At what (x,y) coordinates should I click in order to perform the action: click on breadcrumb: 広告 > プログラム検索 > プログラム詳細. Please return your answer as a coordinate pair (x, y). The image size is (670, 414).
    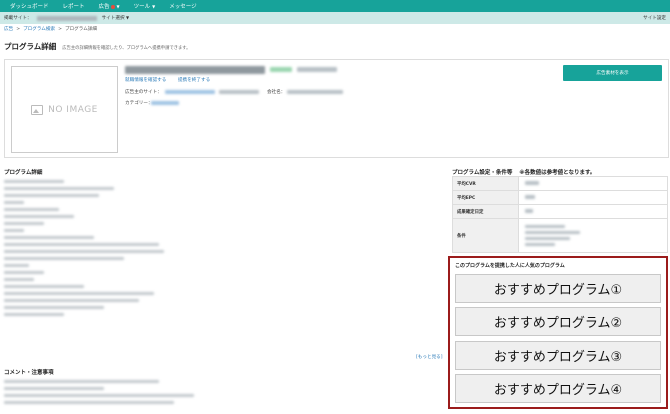
    Looking at the image, I should click on (335, 29).